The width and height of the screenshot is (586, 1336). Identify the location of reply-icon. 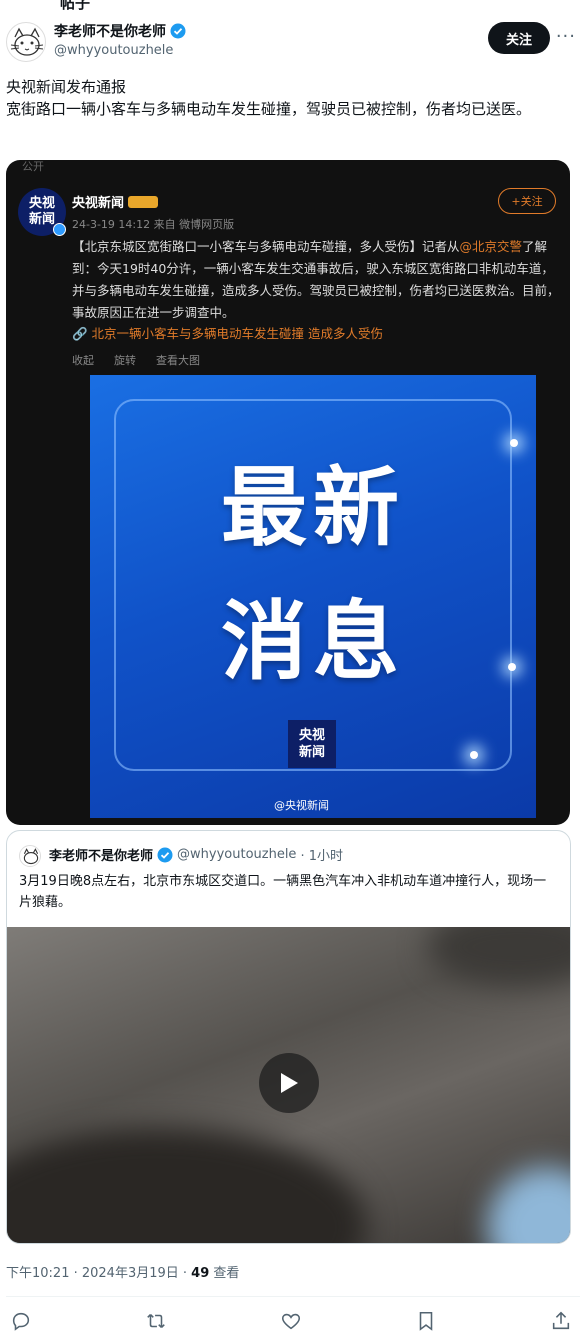
(21, 1321).